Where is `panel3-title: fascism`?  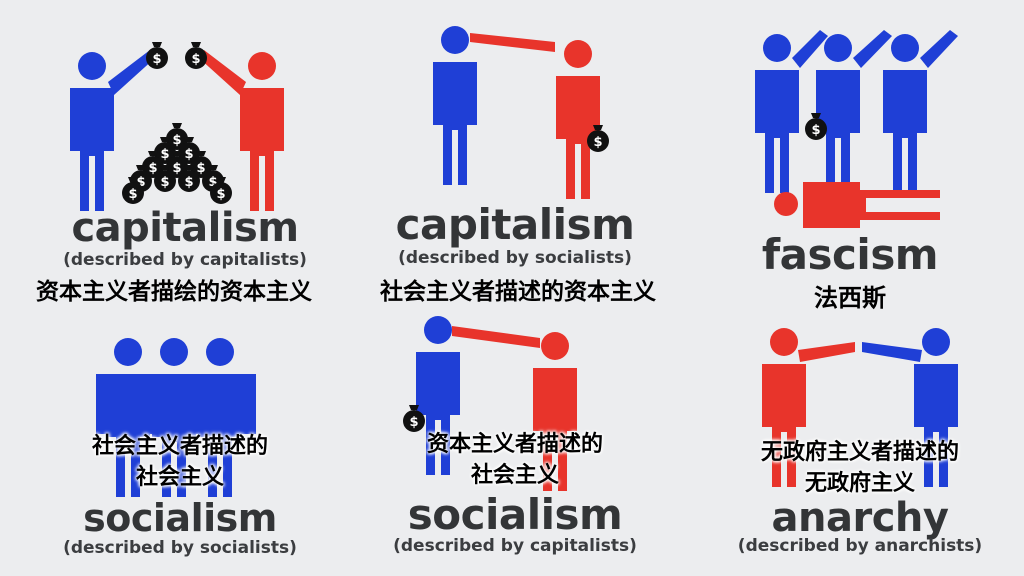
panel3-title: fascism is located at coordinates (850, 254).